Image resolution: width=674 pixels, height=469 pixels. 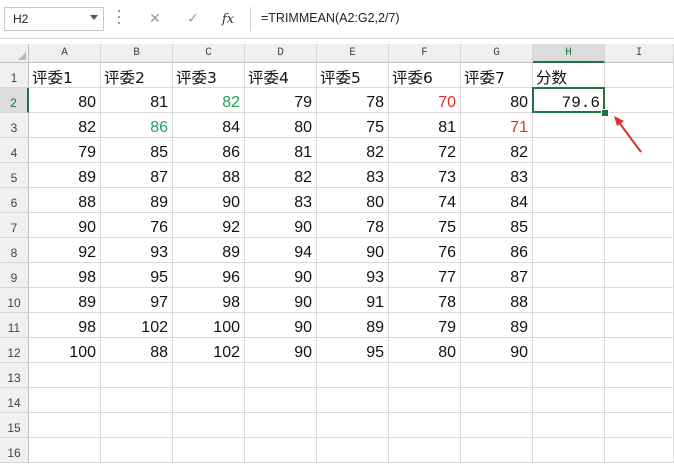 What do you see at coordinates (628, 134) in the screenshot?
I see `red-arrow-icon` at bounding box center [628, 134].